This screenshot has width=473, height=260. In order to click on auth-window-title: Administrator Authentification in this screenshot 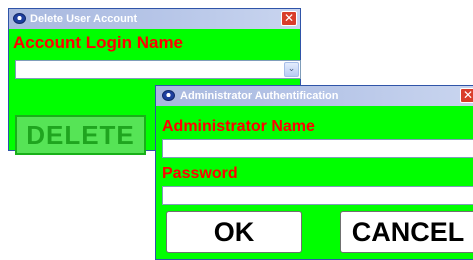, I will do `click(259, 96)`.